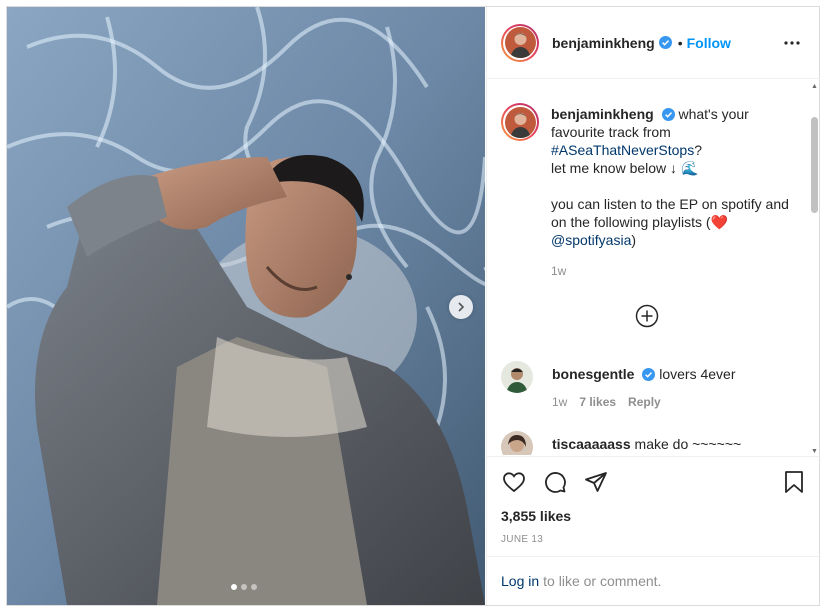 The width and height of the screenshot is (827, 612). I want to click on caption-line: ?, so click(698, 150).